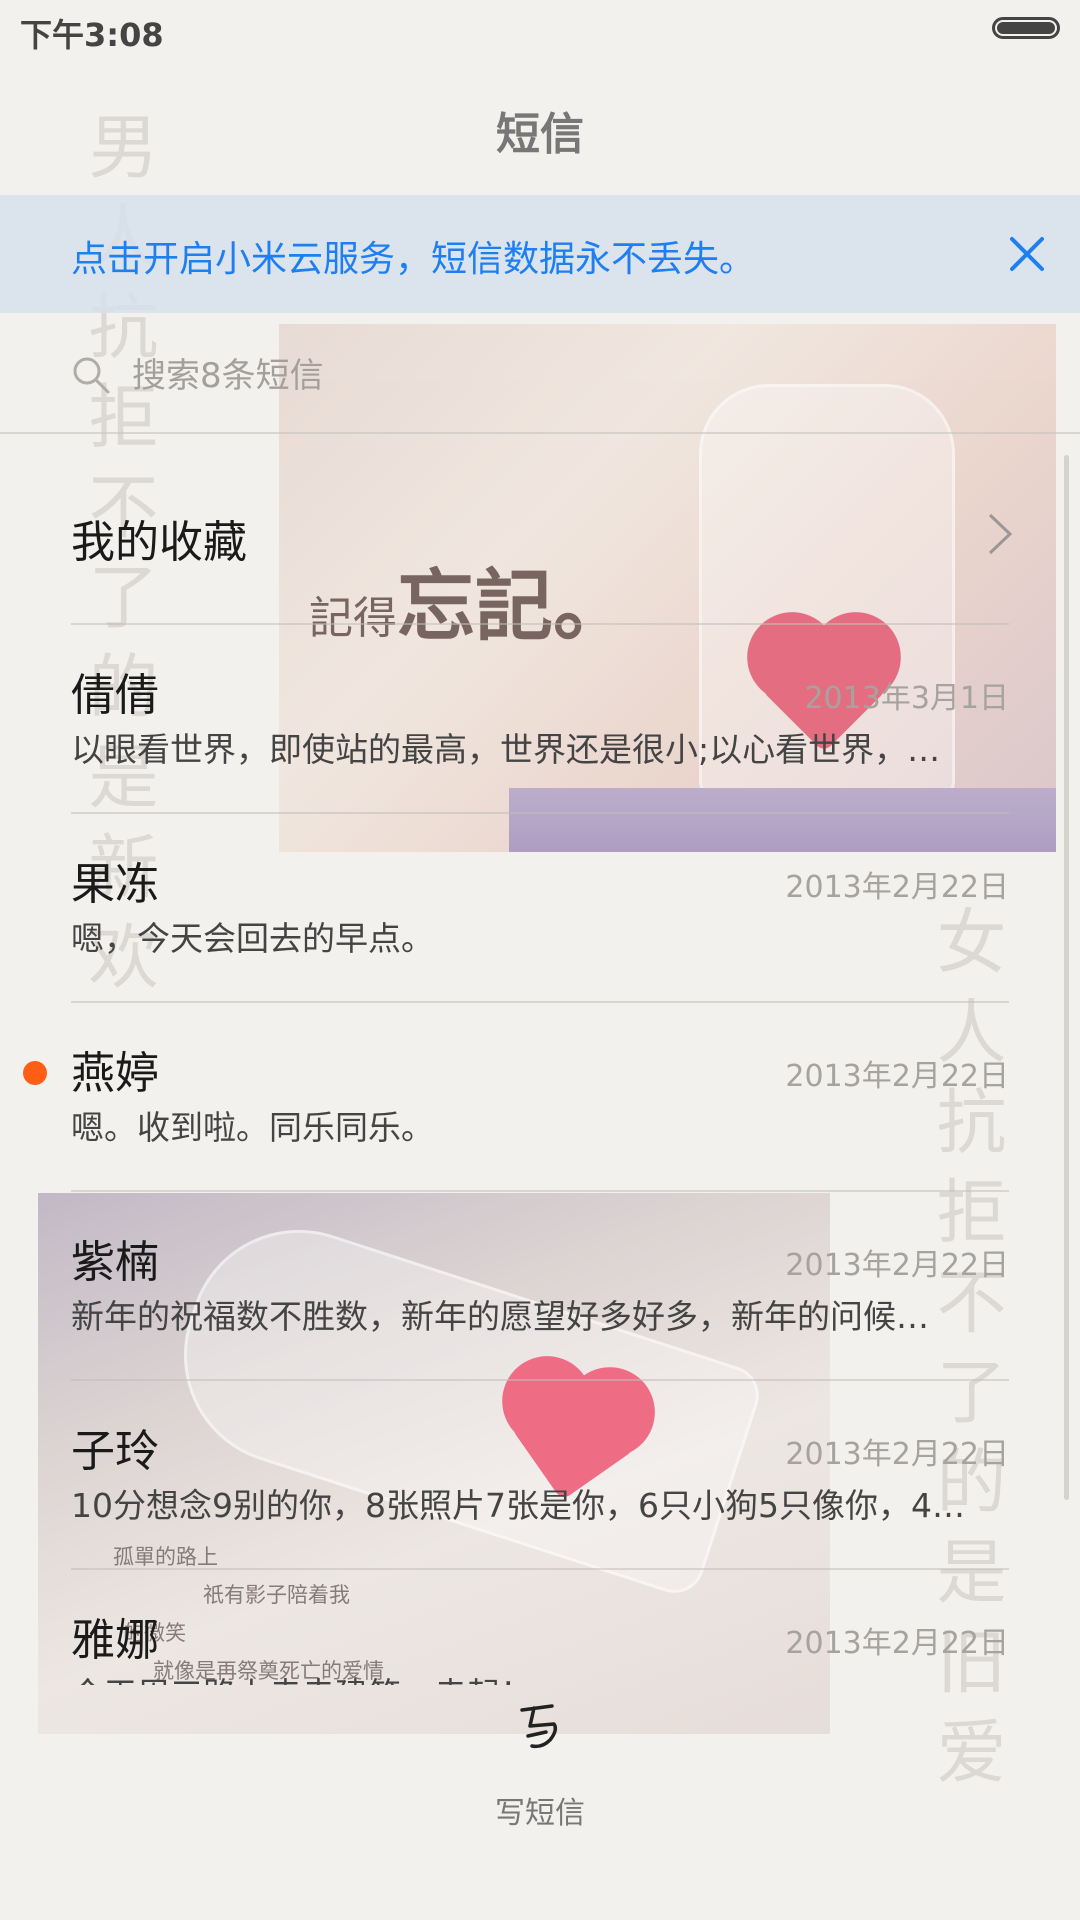  Describe the element at coordinates (91, 375) in the screenshot. I see `search-icon` at that location.